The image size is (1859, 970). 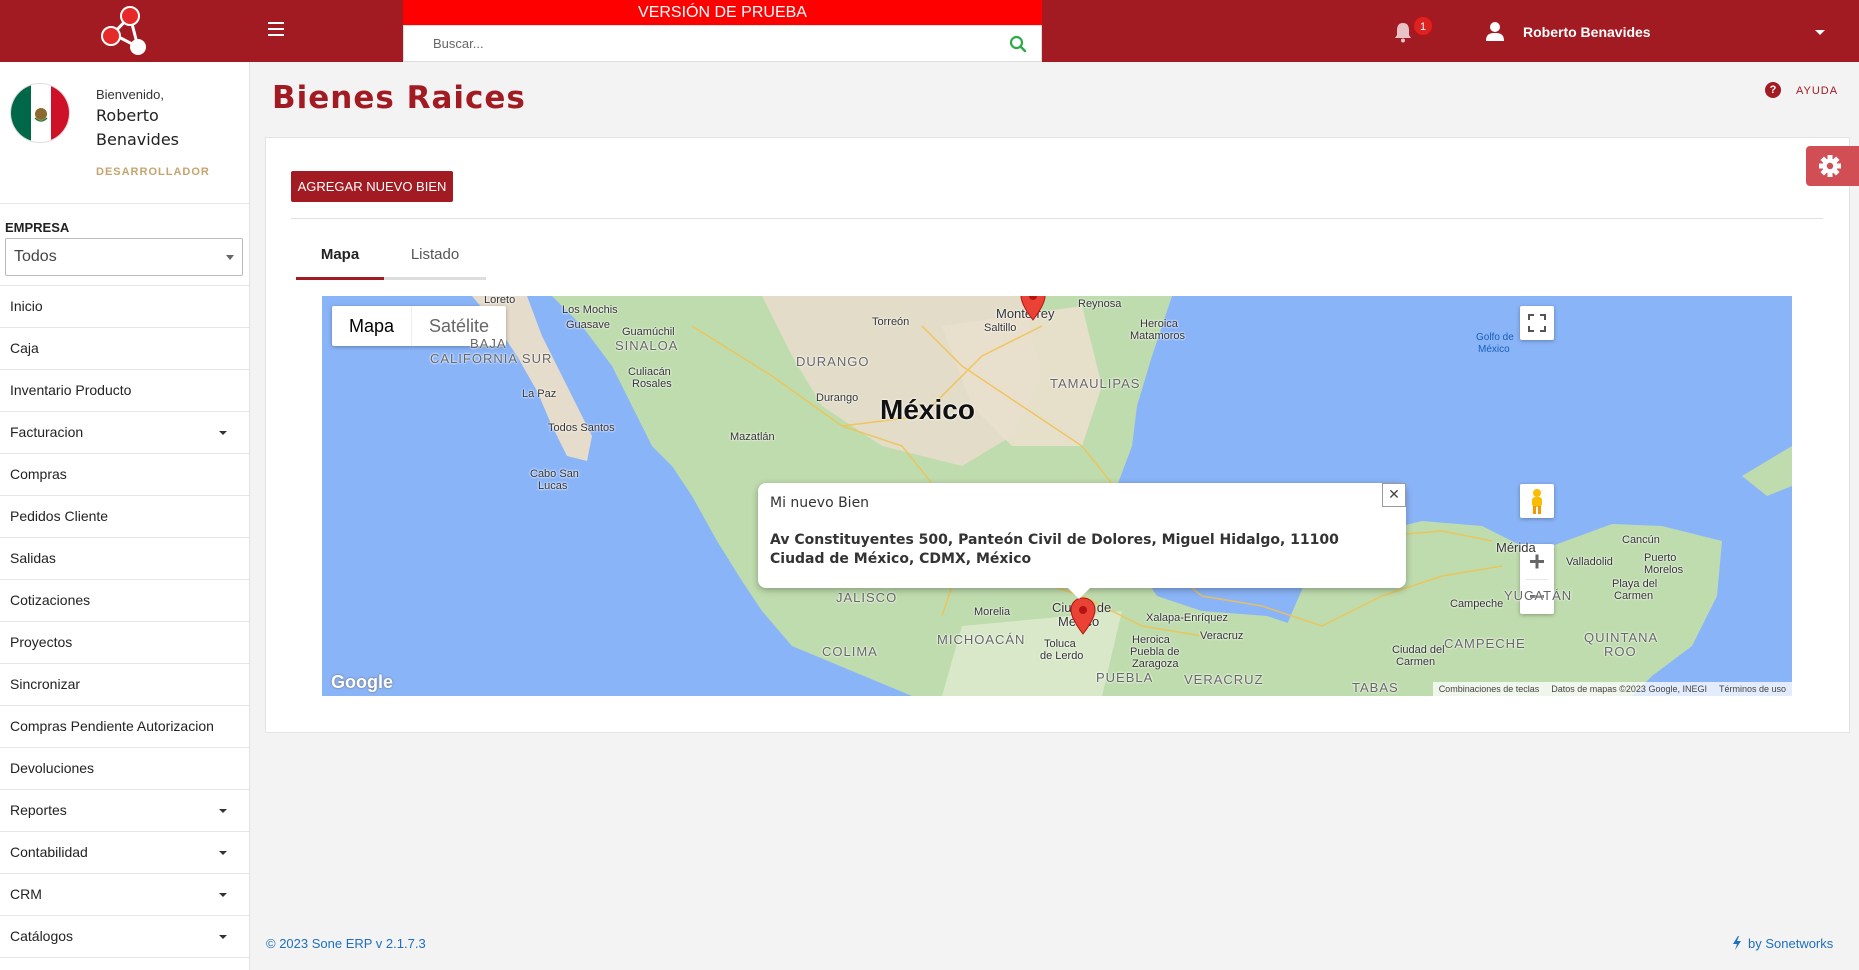 I want to click on map-label: JALISCO, so click(x=867, y=597).